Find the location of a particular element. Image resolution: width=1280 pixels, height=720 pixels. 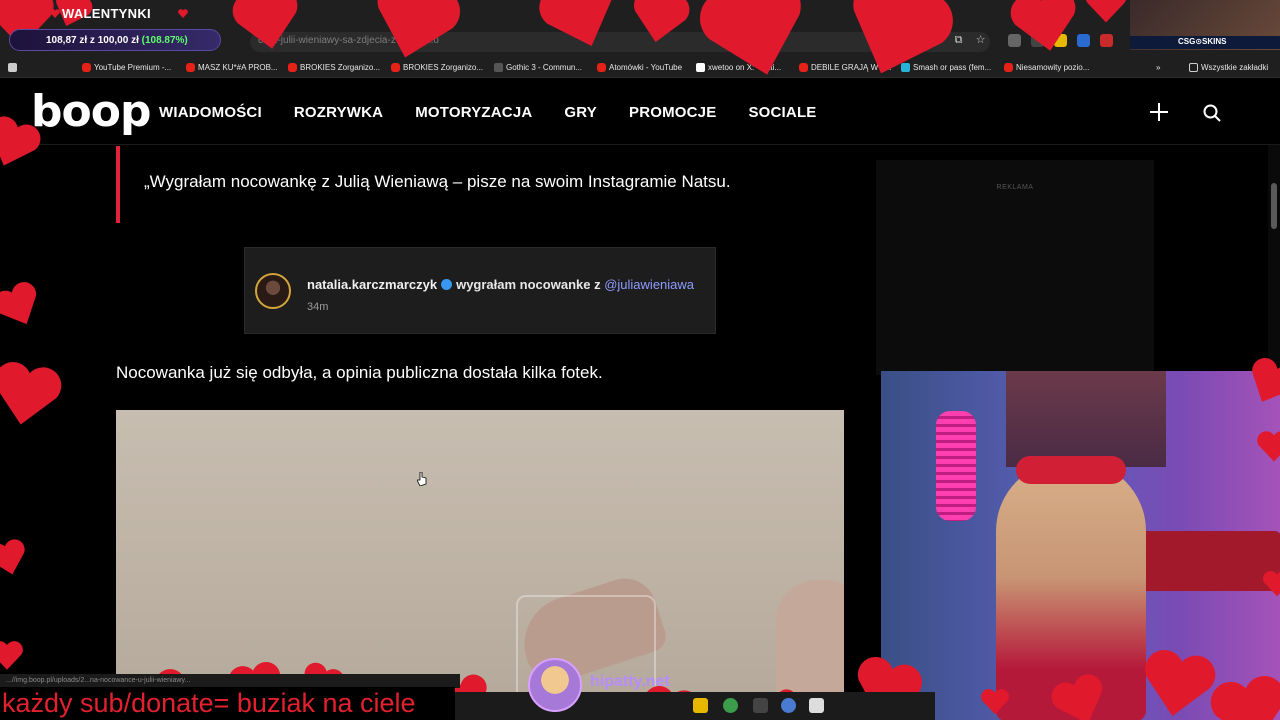

site-logo: boop is located at coordinates (91, 111).